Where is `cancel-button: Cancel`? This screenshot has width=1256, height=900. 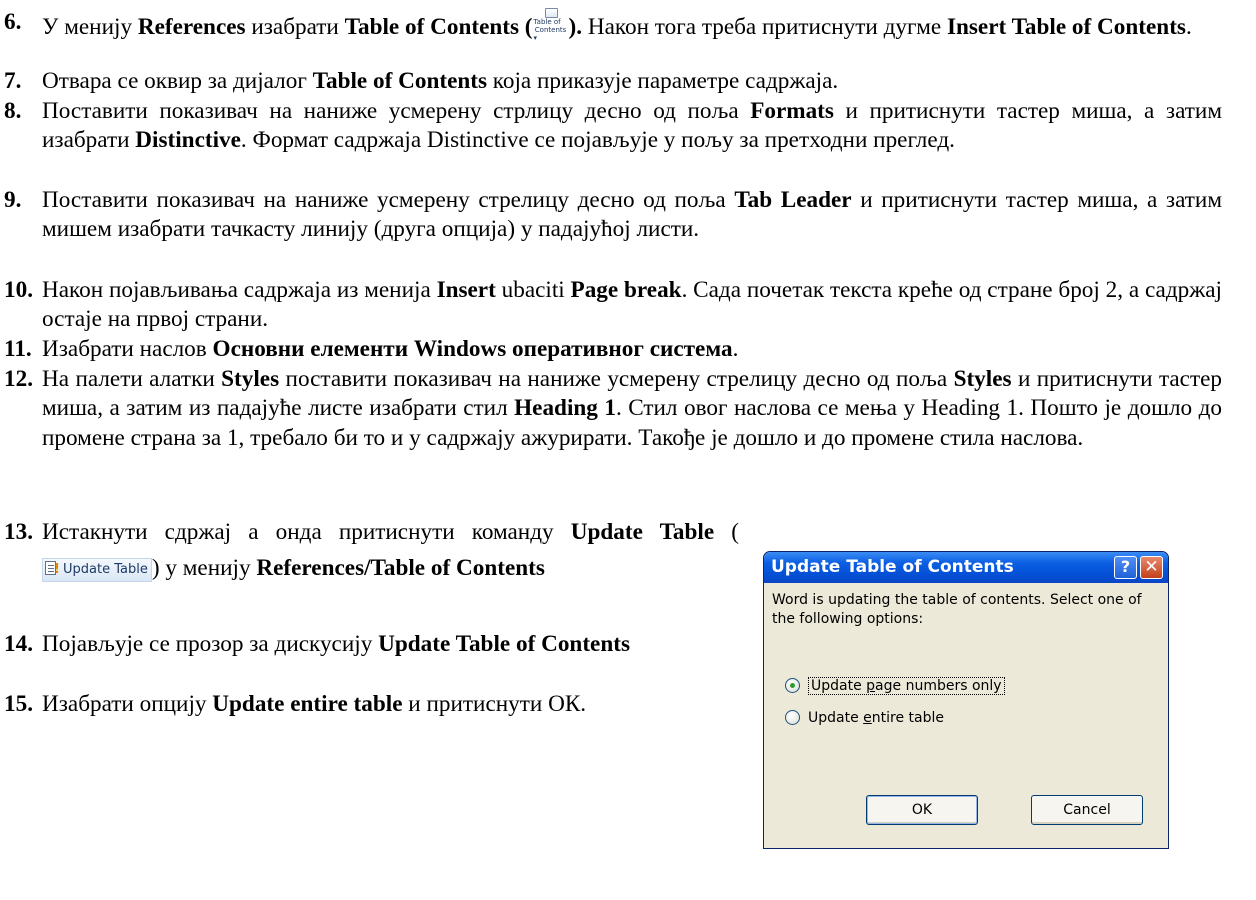
cancel-button: Cancel is located at coordinates (1087, 810).